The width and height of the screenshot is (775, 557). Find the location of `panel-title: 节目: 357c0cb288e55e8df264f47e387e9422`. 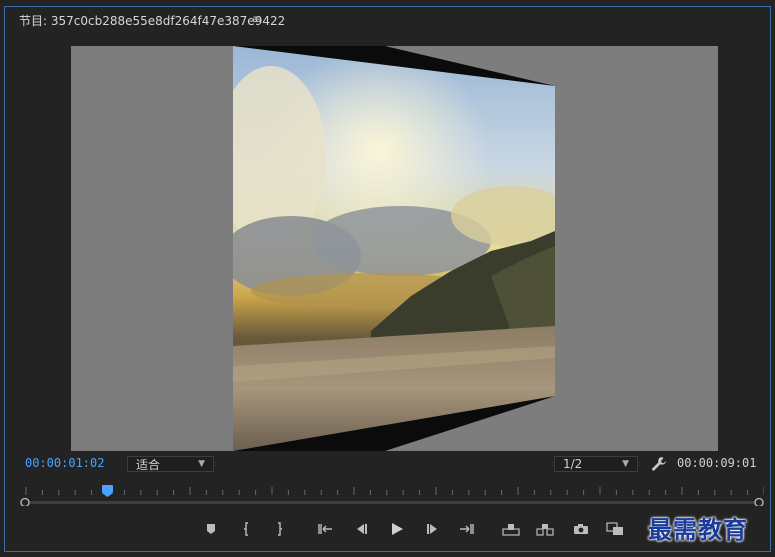

panel-title: 节目: 357c0cb288e55e8df264f47e387e9422 is located at coordinates (152, 20).